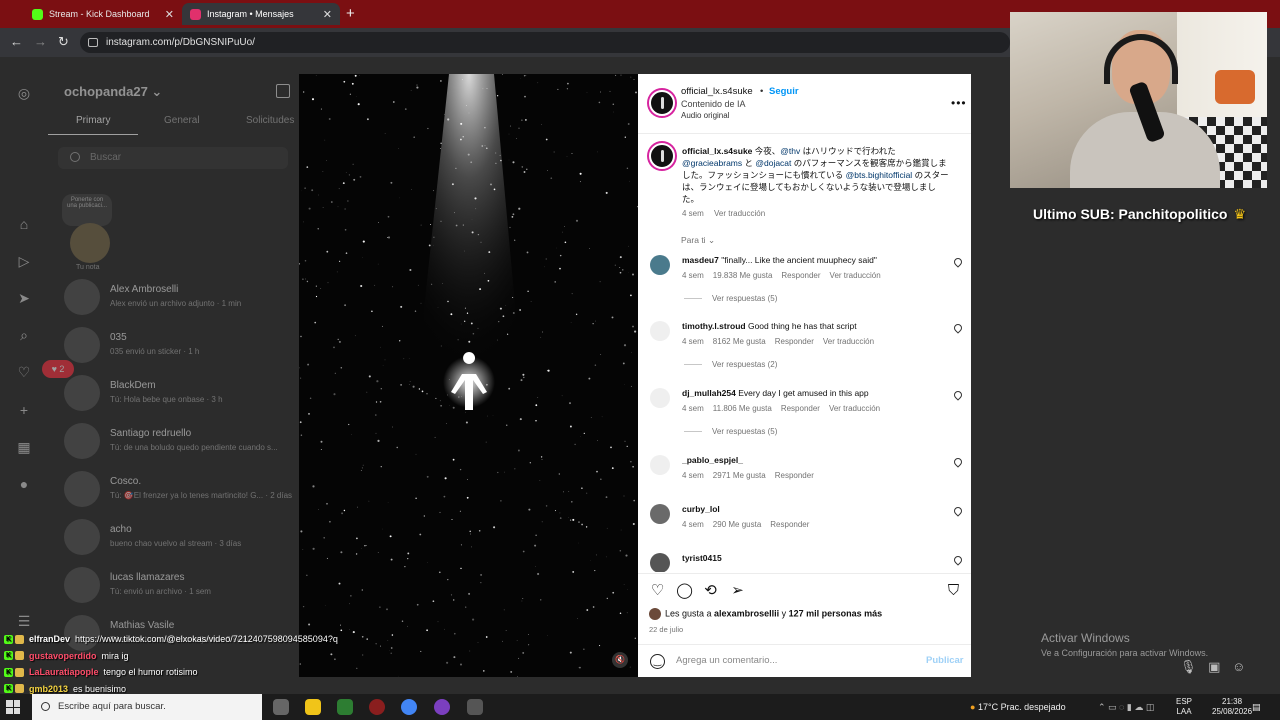 This screenshot has width=1280, height=720. What do you see at coordinates (1126, 707) in the screenshot?
I see `system-tray-icons: ⌃ ▭ ◌ ▮ ☁ ◫` at bounding box center [1126, 707].